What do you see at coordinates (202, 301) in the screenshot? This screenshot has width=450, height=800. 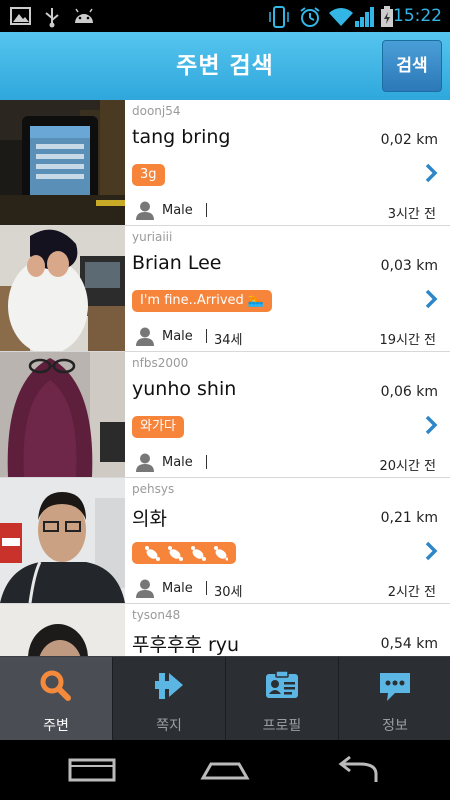 I see `status-message-tag: I'm fine..Arrived 🏊` at bounding box center [202, 301].